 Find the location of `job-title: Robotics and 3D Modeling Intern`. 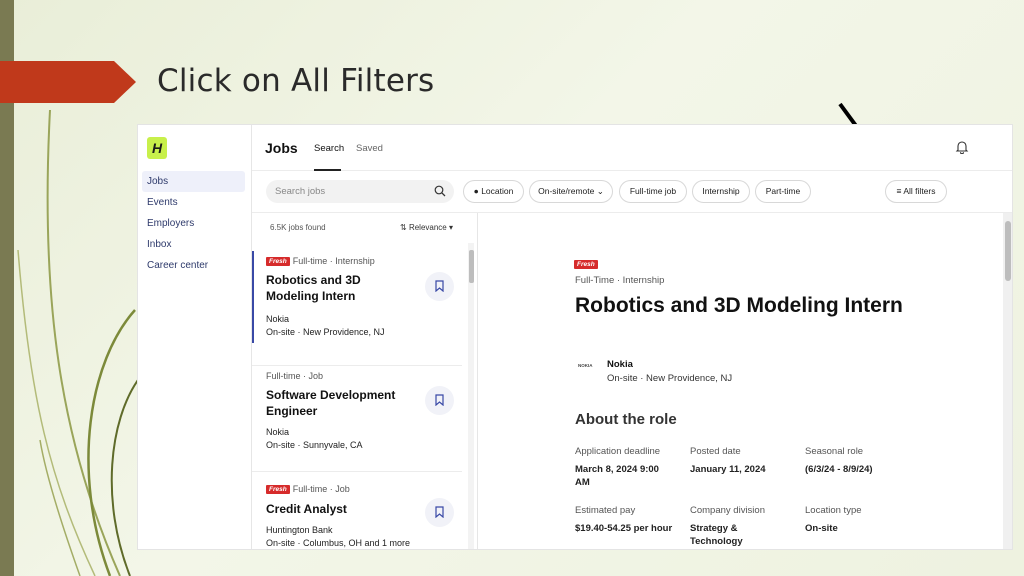

job-title: Robotics and 3D Modeling Intern is located at coordinates (341, 288).